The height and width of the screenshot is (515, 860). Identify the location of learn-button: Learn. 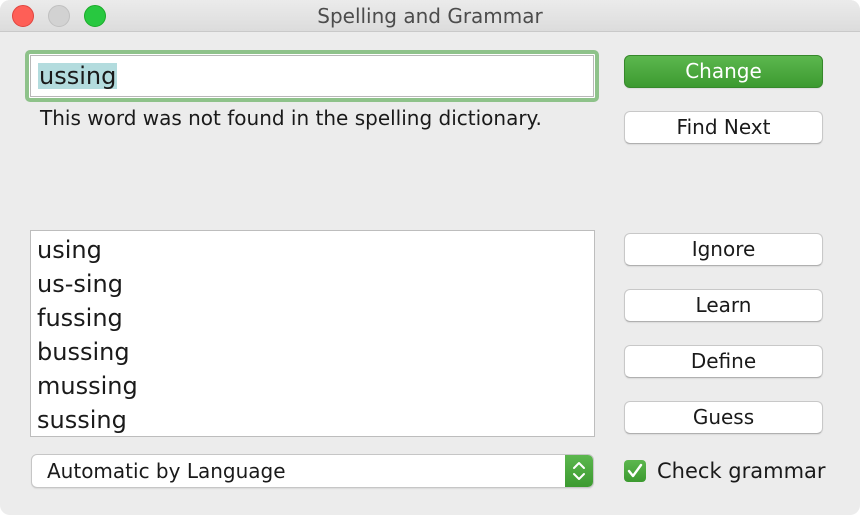
(723, 305).